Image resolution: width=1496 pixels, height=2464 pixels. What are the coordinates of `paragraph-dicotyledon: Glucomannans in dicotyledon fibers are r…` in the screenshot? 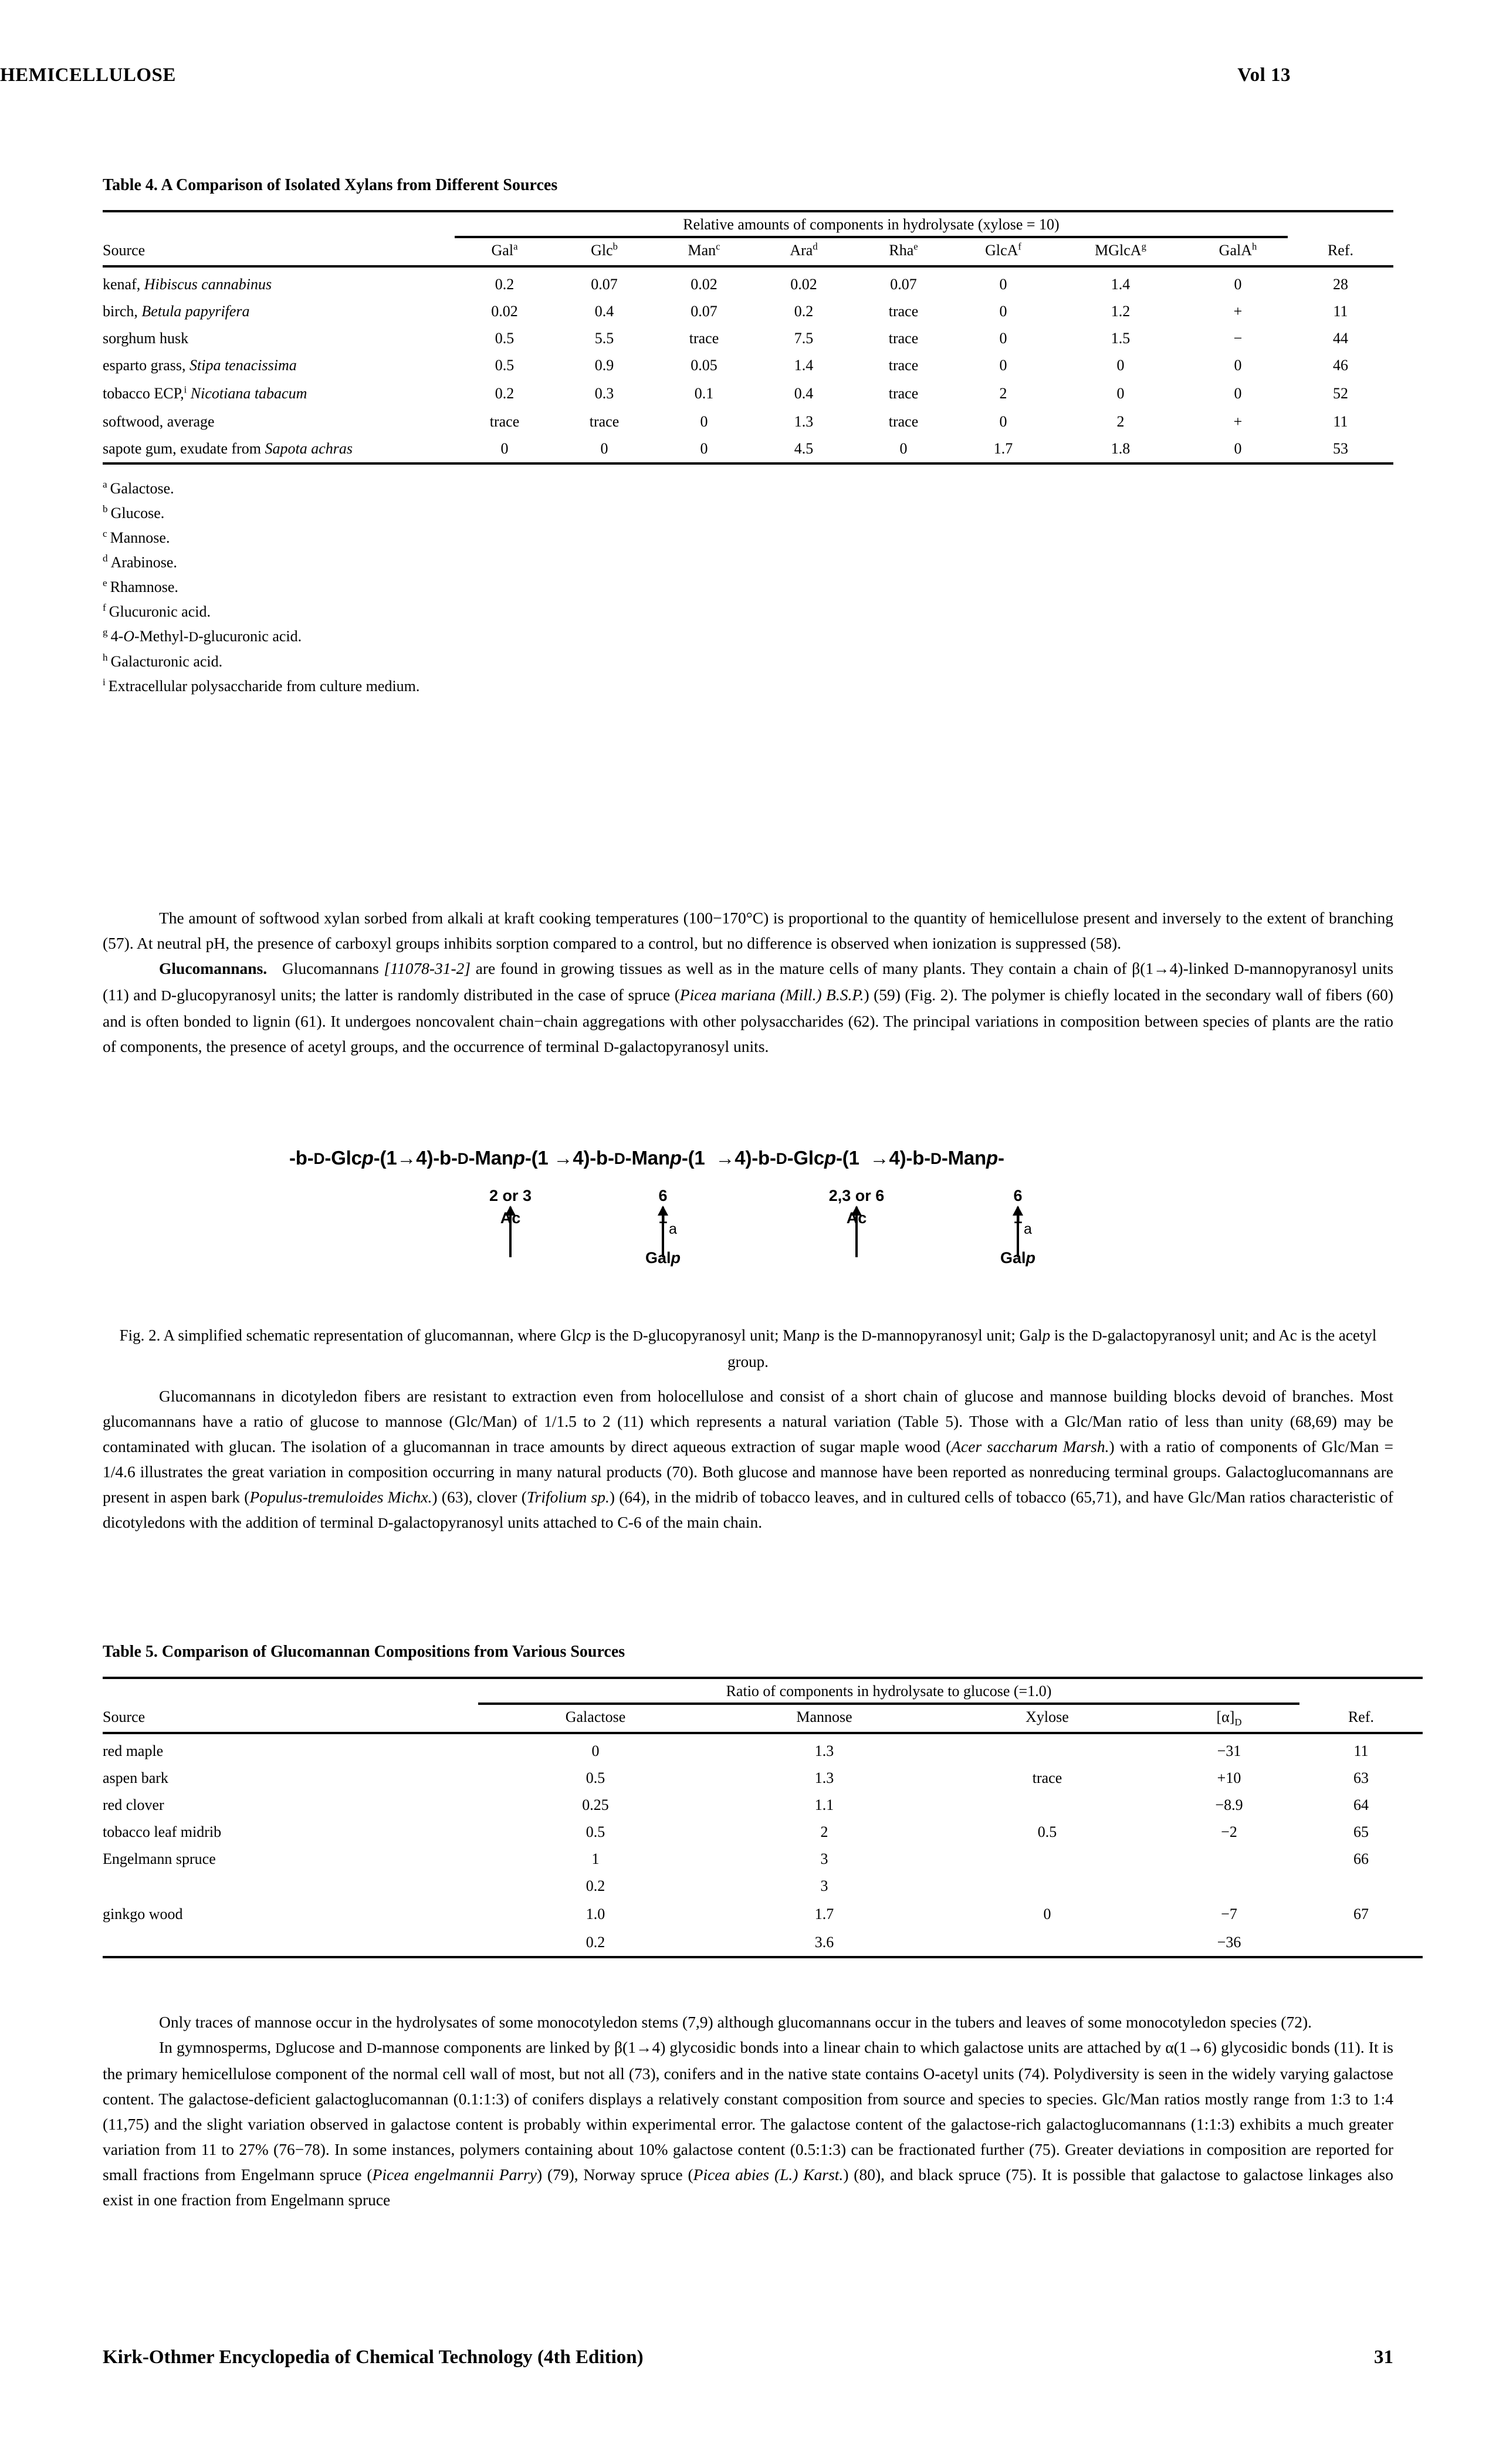 It's located at (748, 1459).